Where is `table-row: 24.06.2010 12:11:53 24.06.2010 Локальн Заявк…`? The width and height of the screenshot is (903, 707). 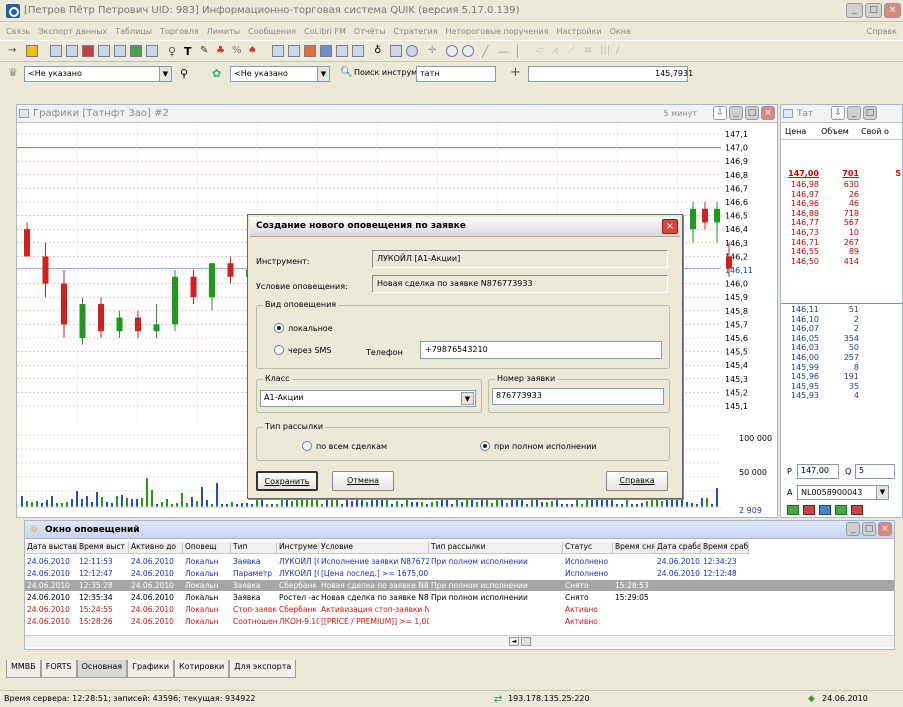 table-row: 24.06.2010 12:11:53 24.06.2010 Локальн Заявк… is located at coordinates (459, 561).